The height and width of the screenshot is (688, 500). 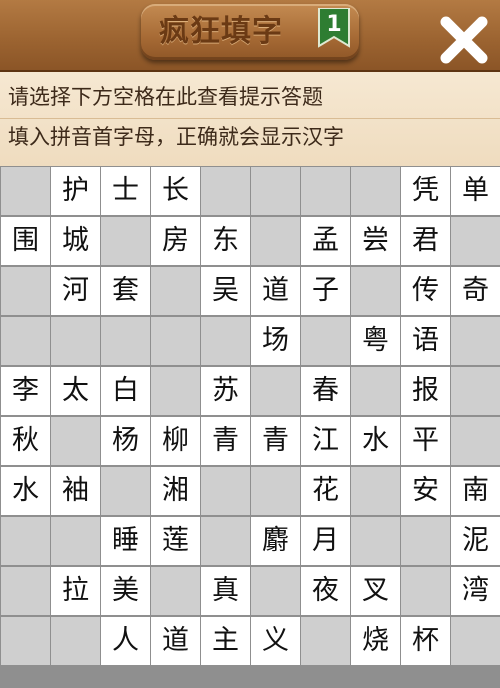 What do you see at coordinates (425, 491) in the screenshot?
I see `grid-cell-filled: 安` at bounding box center [425, 491].